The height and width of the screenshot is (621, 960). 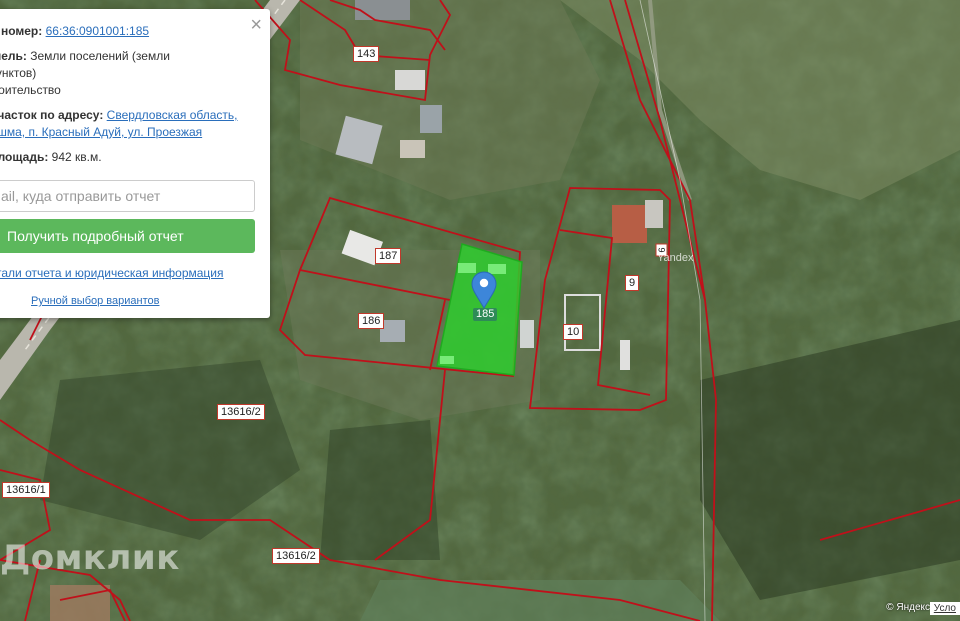 I want to click on parcel-label-187: 187, so click(x=388, y=256).